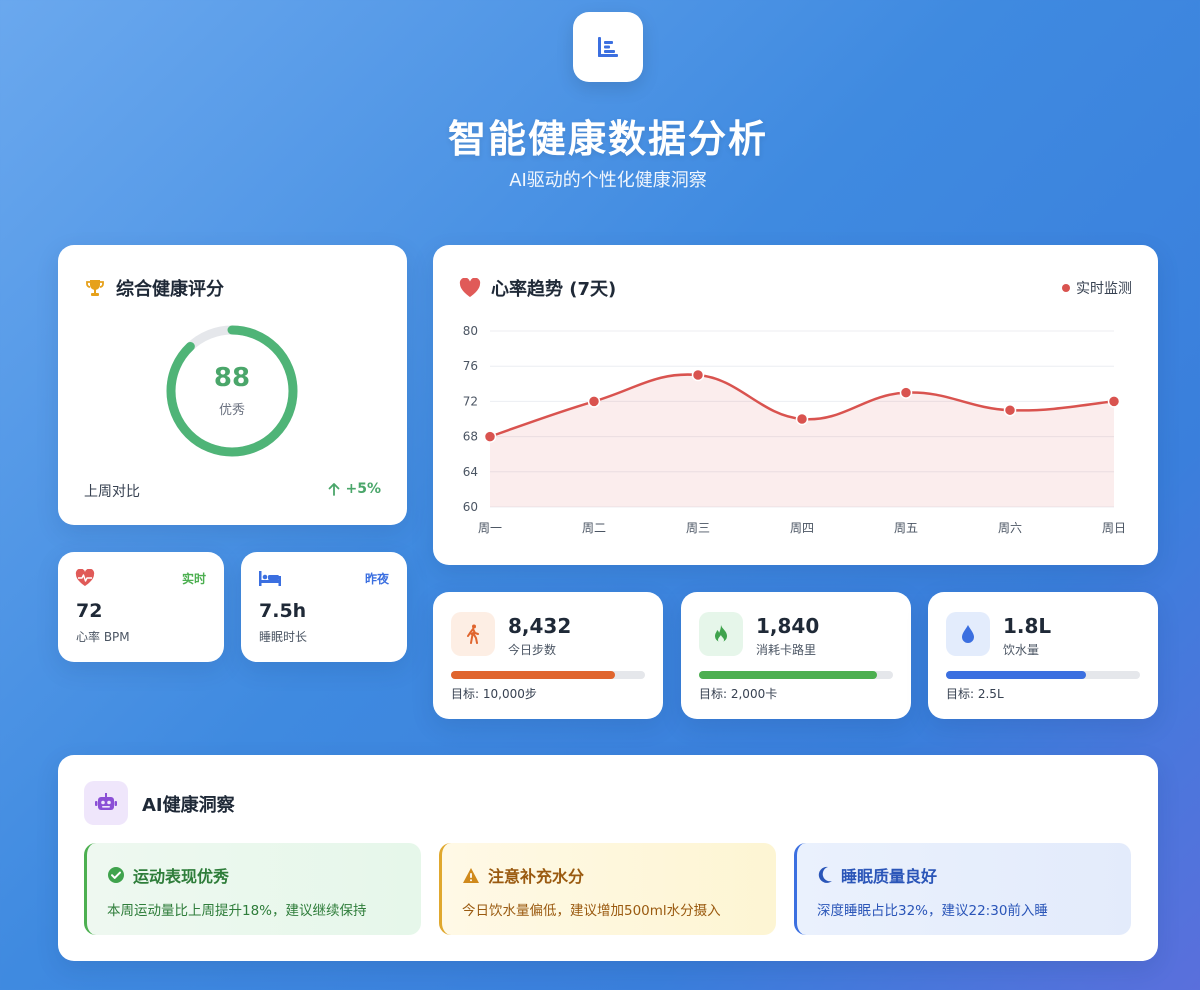 Image resolution: width=1200 pixels, height=990 pixels. What do you see at coordinates (532, 650) in the screenshot?
I see `steps-label: 今日步数` at bounding box center [532, 650].